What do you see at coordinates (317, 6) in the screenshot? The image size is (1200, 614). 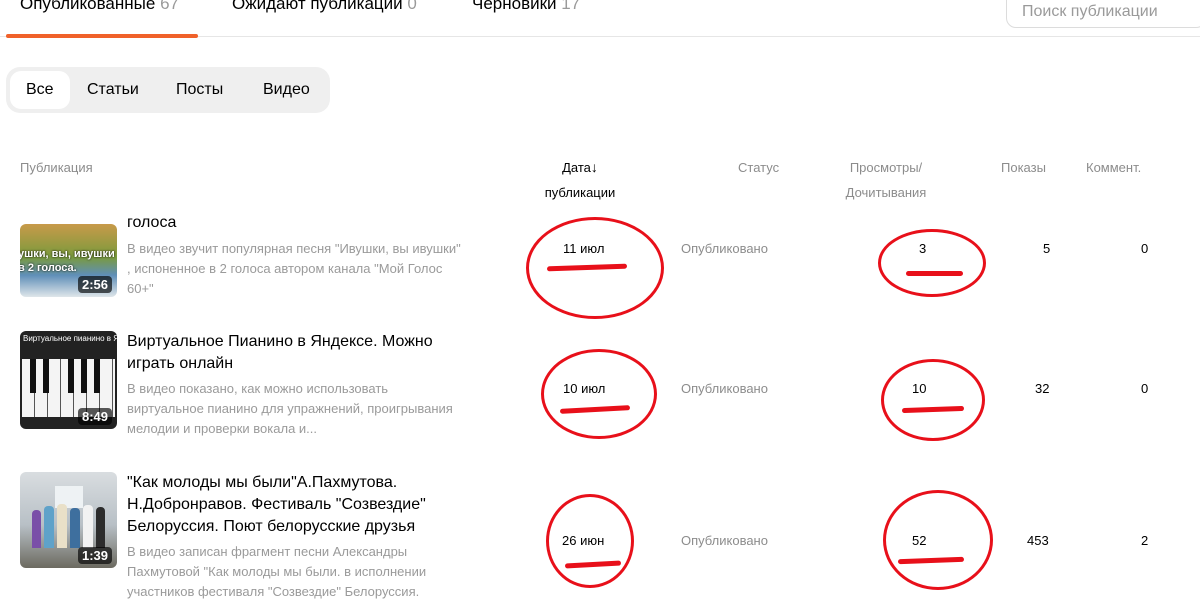 I see `tab-label: Ожидают публикации` at bounding box center [317, 6].